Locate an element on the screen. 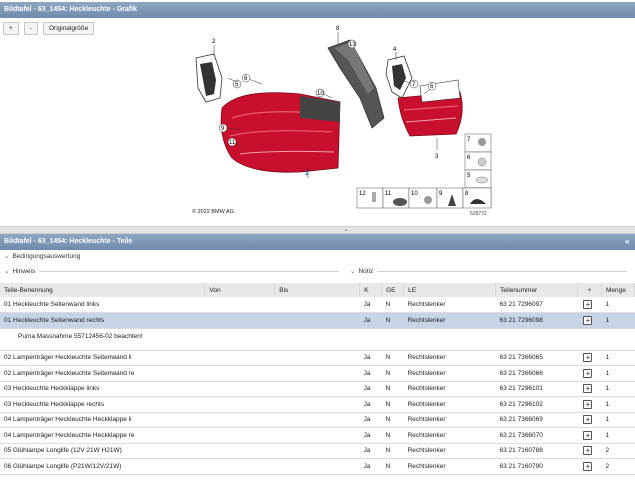  note-toggle: ⌄ Notiz is located at coordinates (489, 271).